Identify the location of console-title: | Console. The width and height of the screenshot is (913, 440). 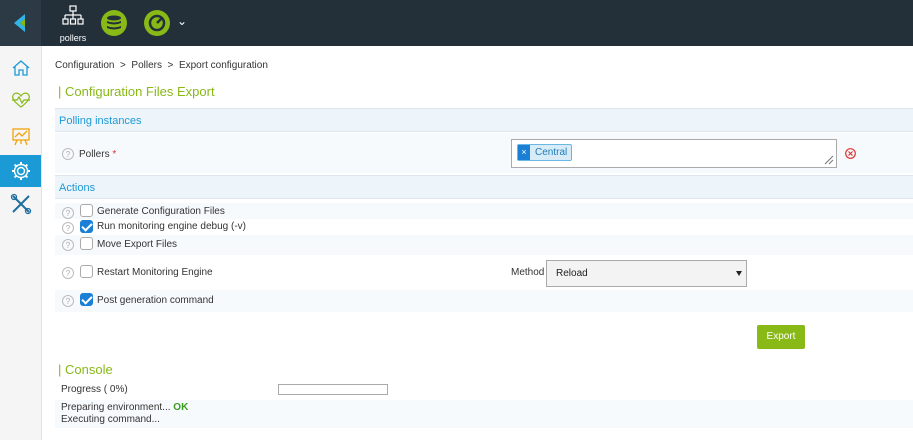
(85, 369).